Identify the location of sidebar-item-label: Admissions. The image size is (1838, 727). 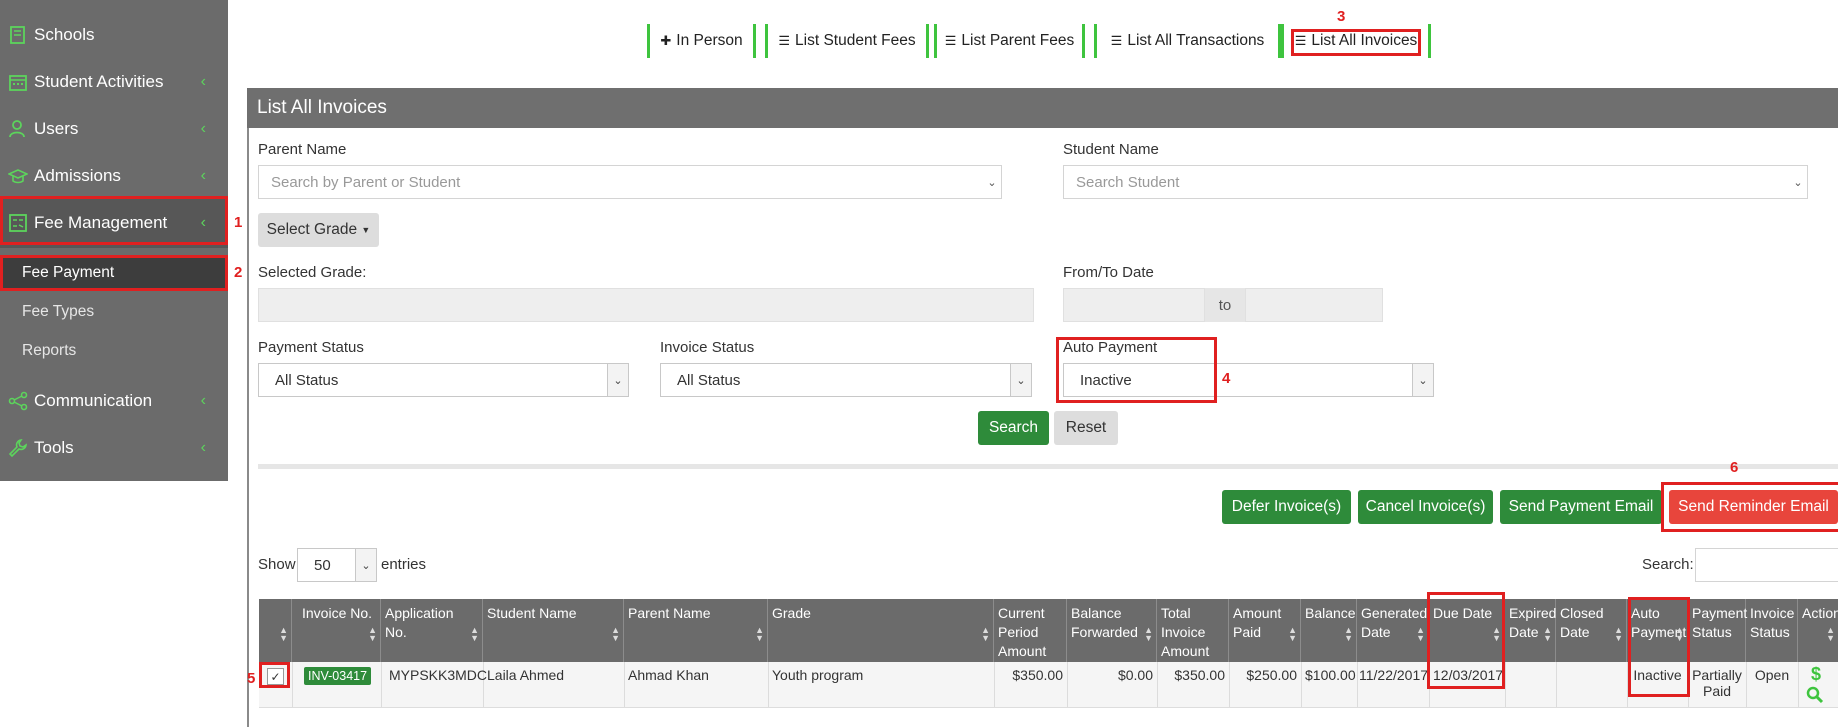
(77, 175).